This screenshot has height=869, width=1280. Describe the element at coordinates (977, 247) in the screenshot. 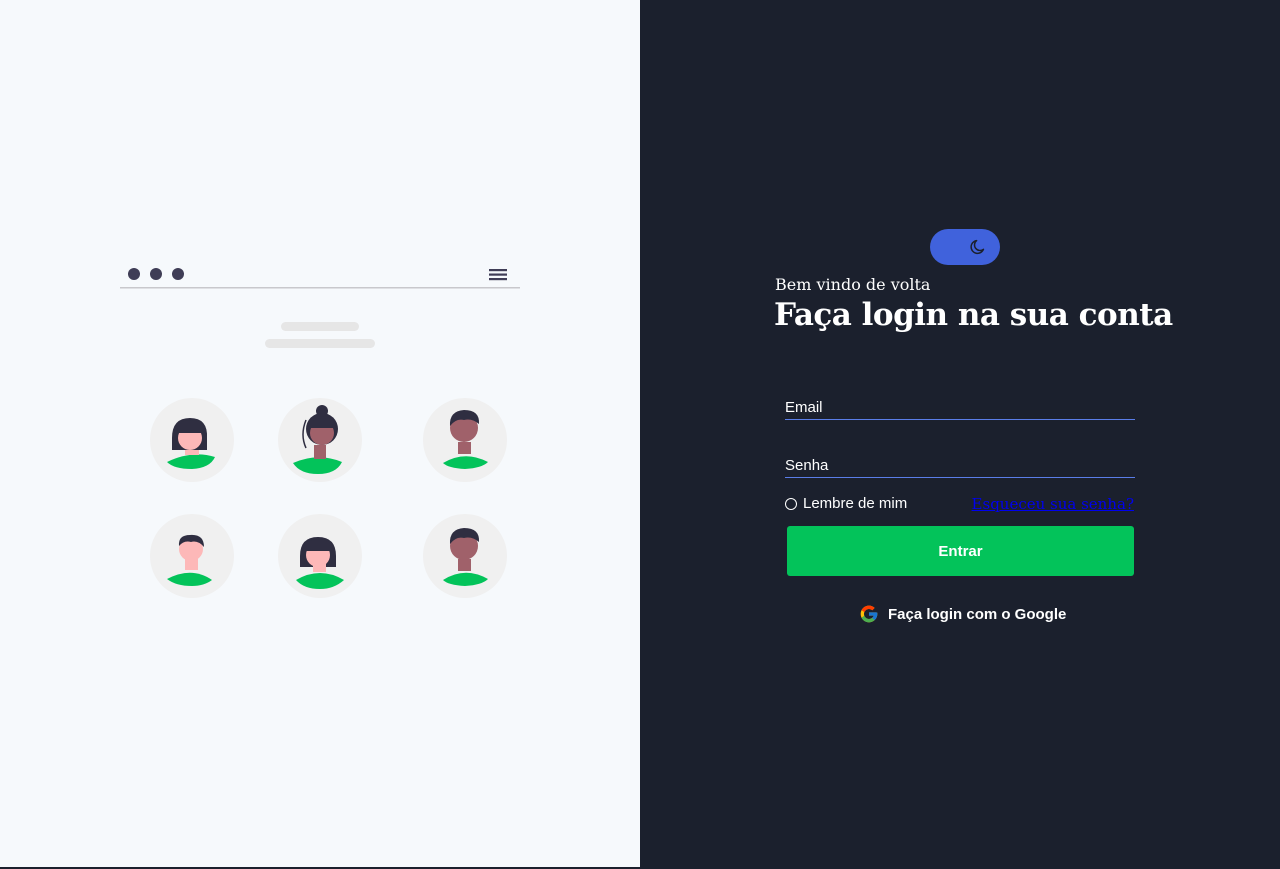

I see `moon-icon` at that location.